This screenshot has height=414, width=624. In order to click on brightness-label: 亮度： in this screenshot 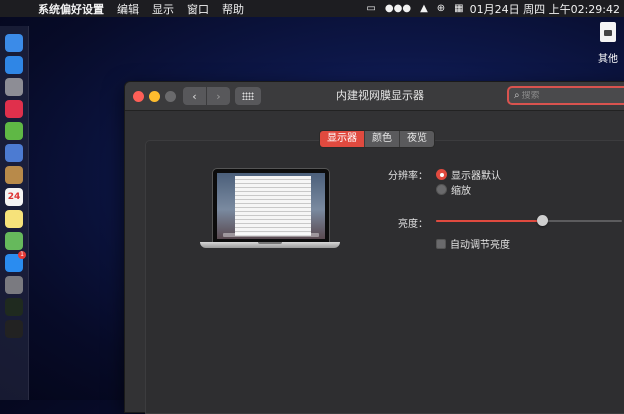, I will do `click(413, 224)`.